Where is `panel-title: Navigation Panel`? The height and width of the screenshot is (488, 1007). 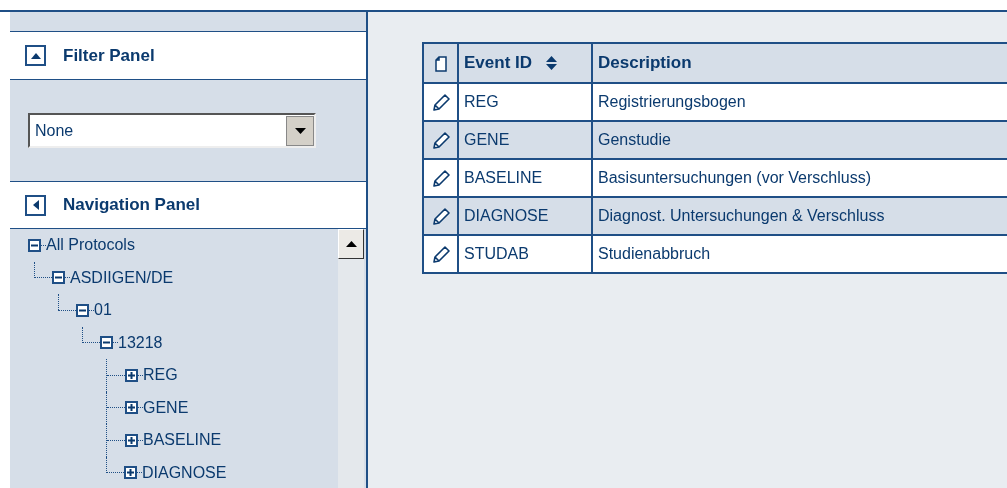
panel-title: Navigation Panel is located at coordinates (131, 205).